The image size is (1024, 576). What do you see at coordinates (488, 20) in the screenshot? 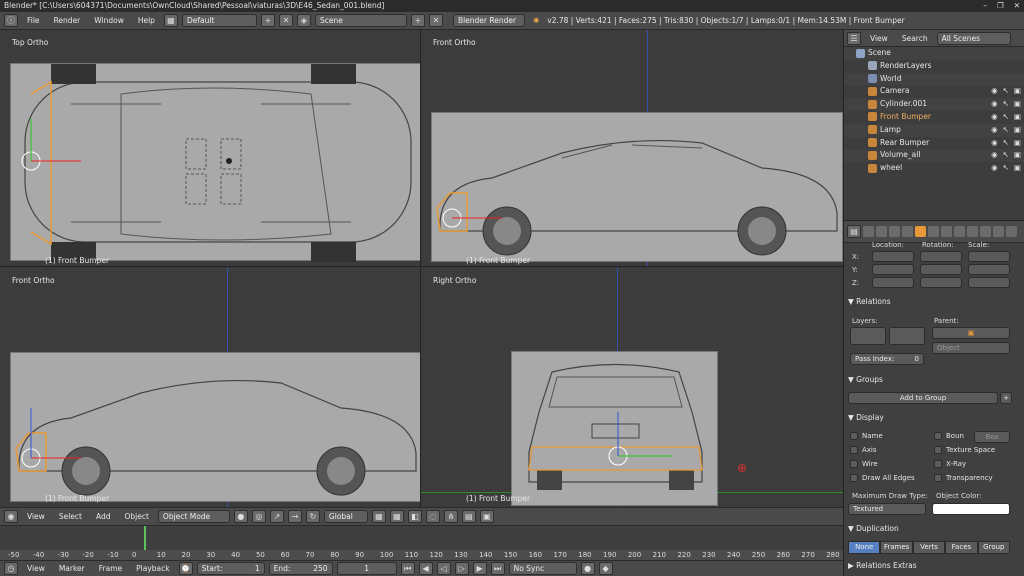
I see `render-engine-dropdown: Blender Render` at bounding box center [488, 20].